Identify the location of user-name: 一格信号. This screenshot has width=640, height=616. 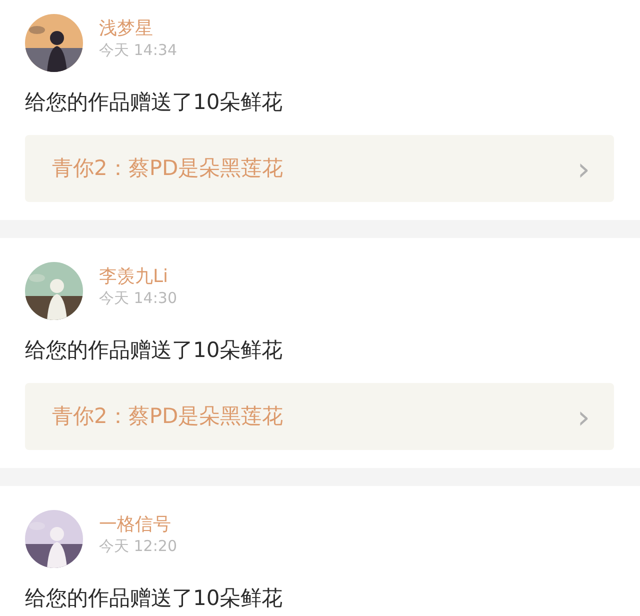
(138, 525).